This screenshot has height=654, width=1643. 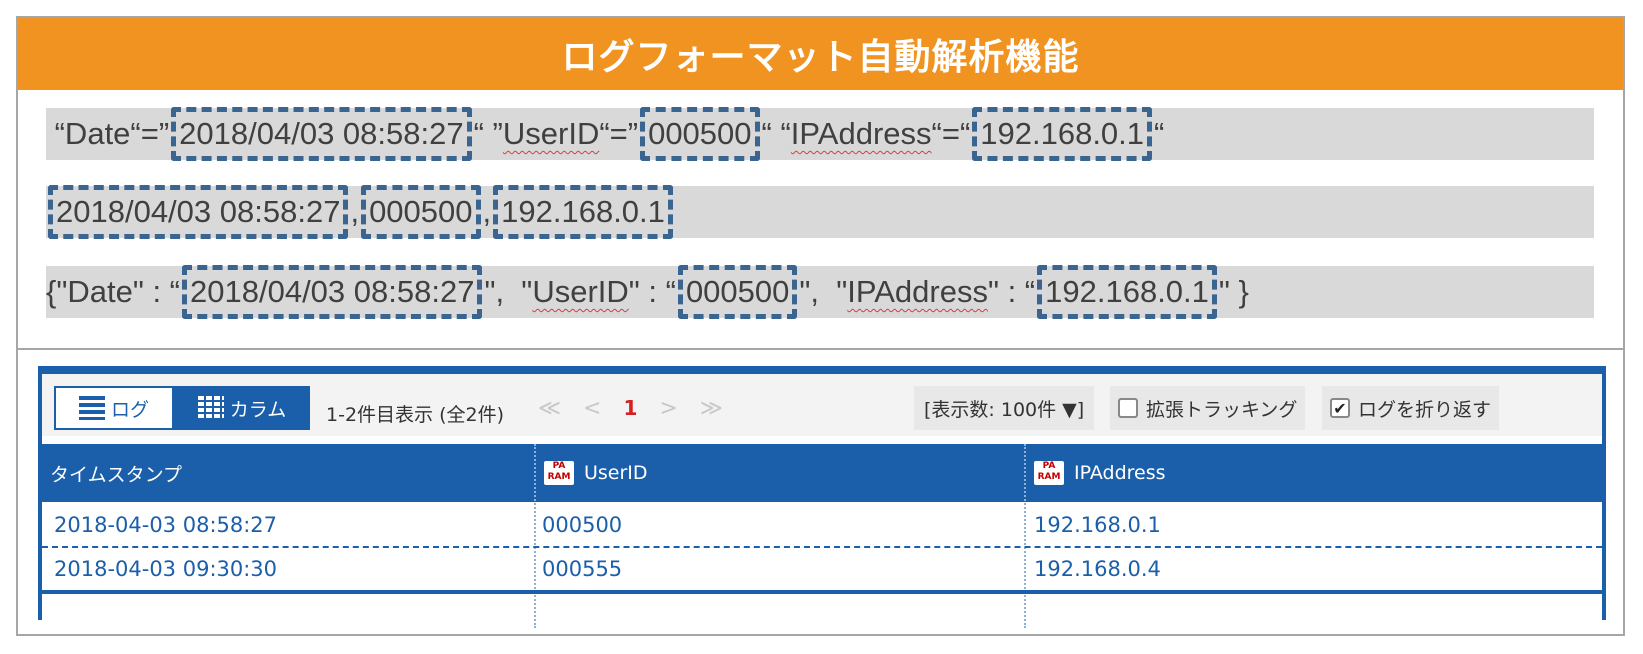 What do you see at coordinates (1425, 409) in the screenshot?
I see `wrap-log-label: ログを折り返す` at bounding box center [1425, 409].